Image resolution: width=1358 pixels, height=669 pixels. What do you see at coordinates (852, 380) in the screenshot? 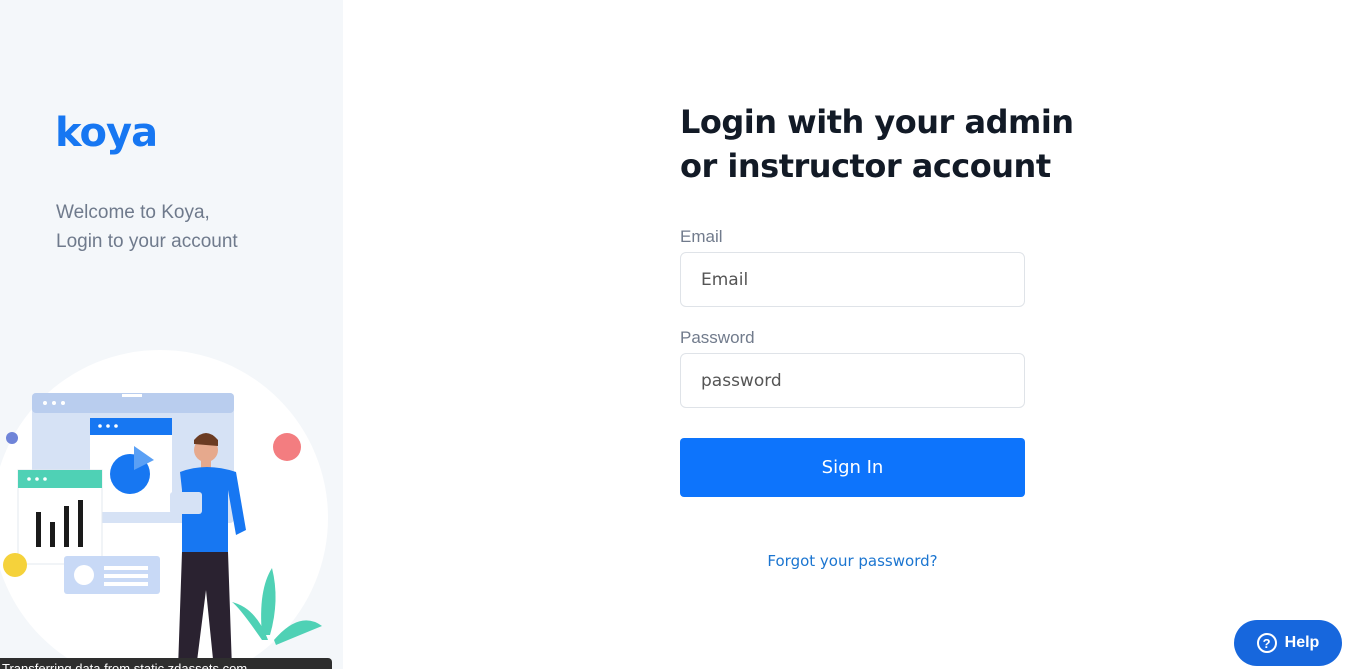
I see `password-field` at bounding box center [852, 380].